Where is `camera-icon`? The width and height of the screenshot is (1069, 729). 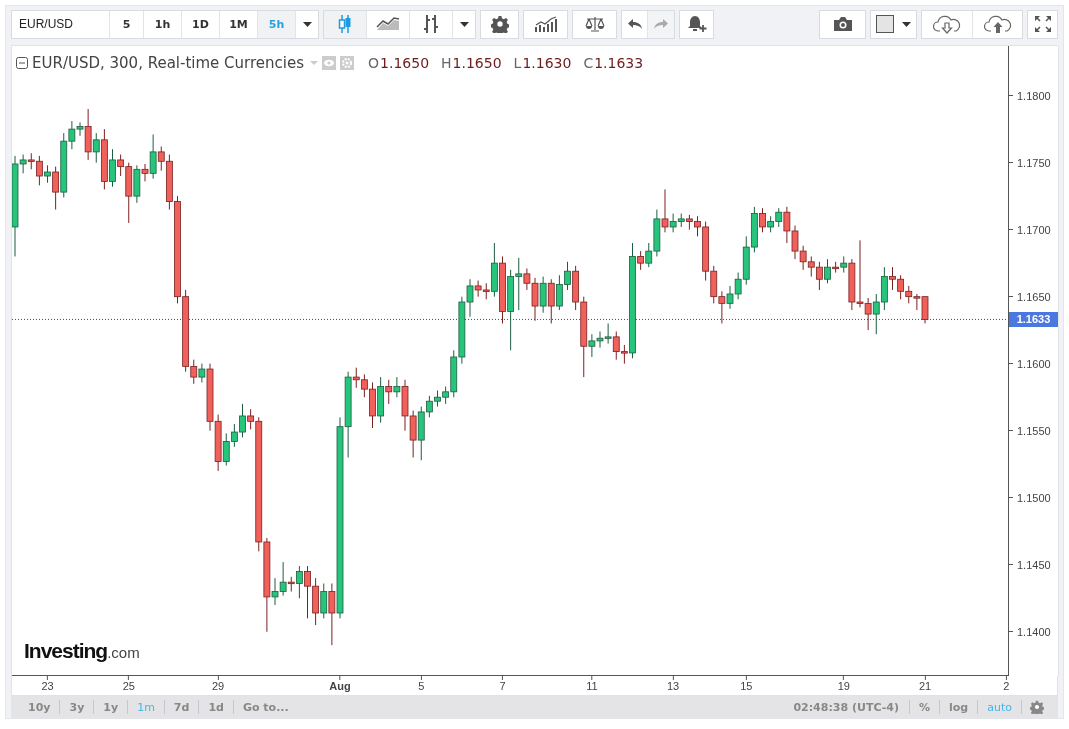 camera-icon is located at coordinates (842, 24).